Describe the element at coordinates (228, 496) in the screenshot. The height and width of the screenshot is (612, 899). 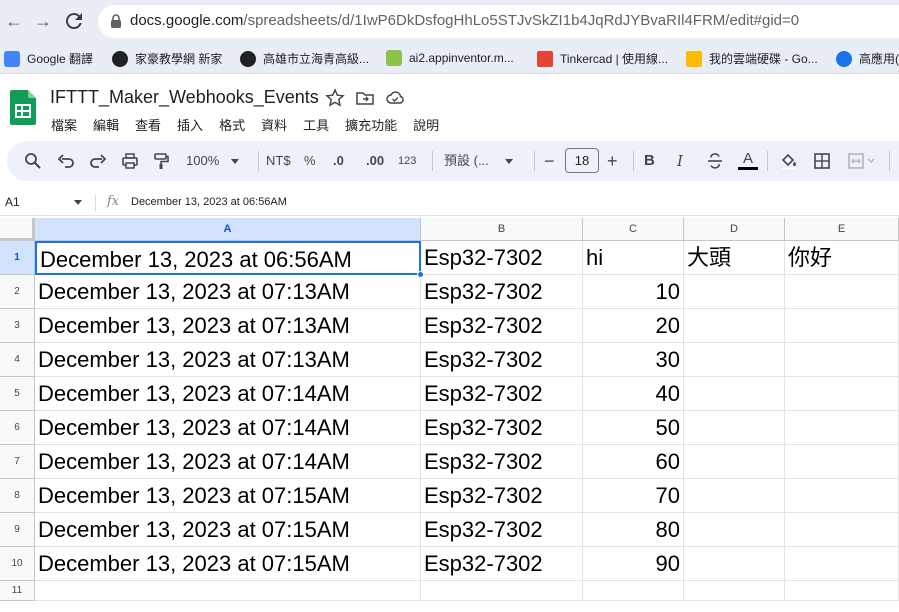
I see `cell-a8: December 13, 2023 at 07:15AM` at that location.